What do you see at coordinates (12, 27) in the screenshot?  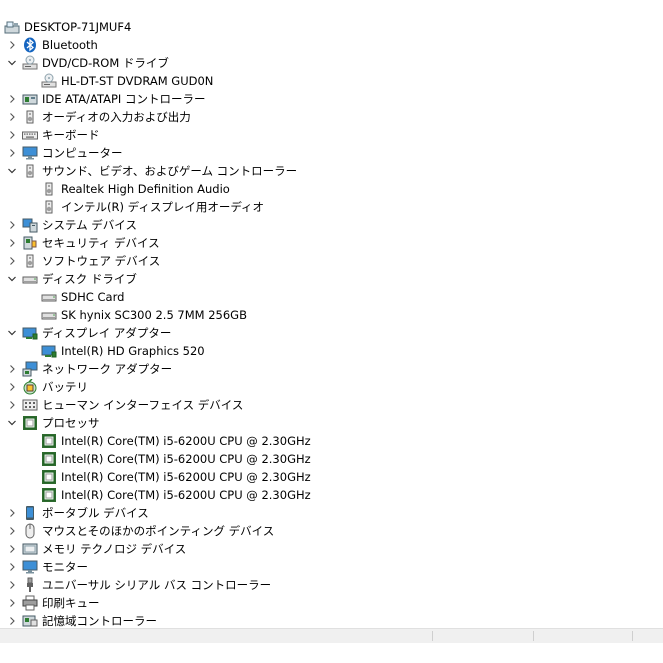 I see `computer-root-icon` at bounding box center [12, 27].